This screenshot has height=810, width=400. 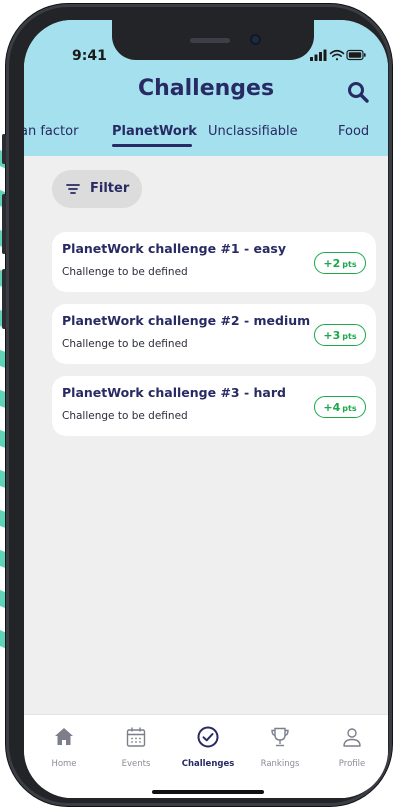 What do you see at coordinates (89, 56) in the screenshot?
I see `status-time: 9:41` at bounding box center [89, 56].